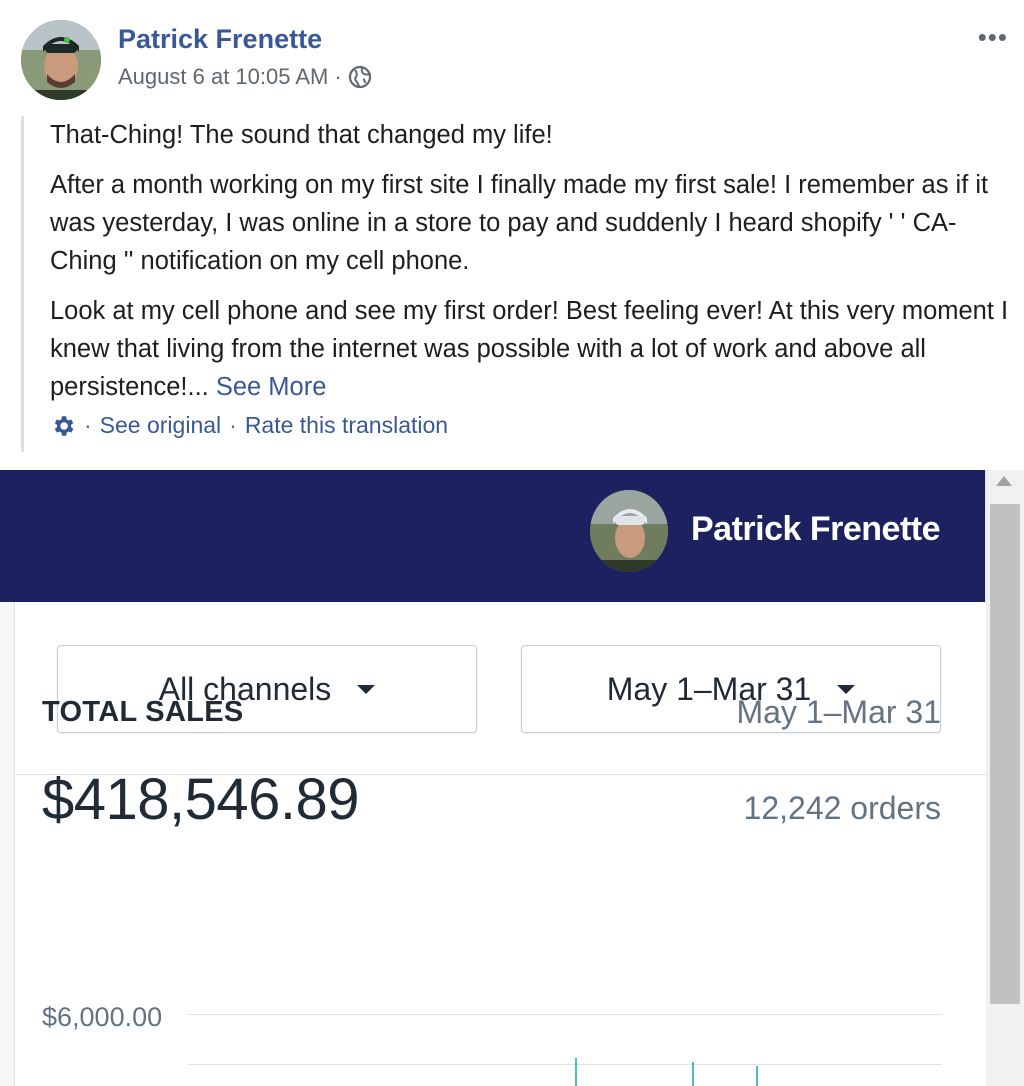  What do you see at coordinates (838, 712) in the screenshot?
I see `total-sales-range: May 1–Mar 31` at bounding box center [838, 712].